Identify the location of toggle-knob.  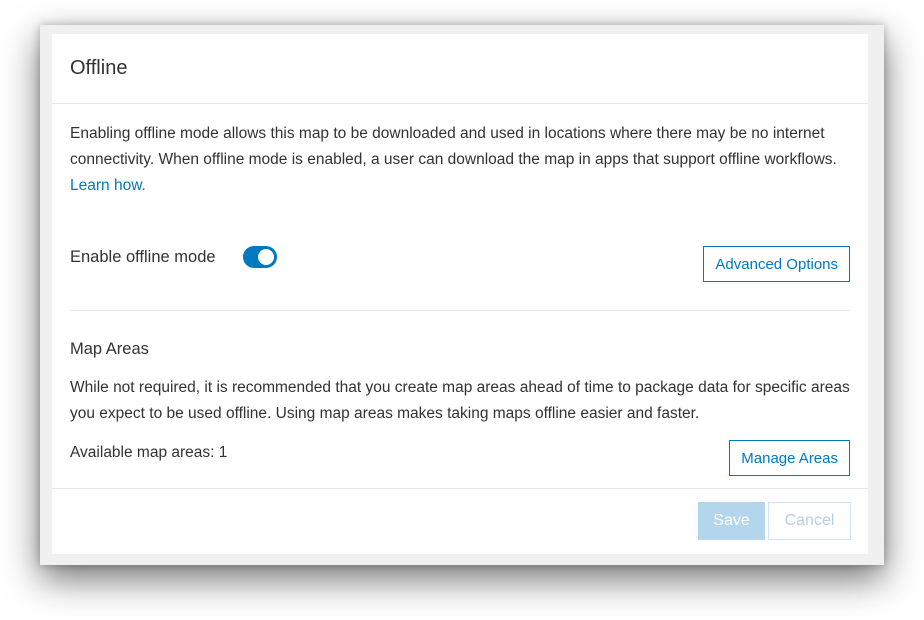
(266, 257).